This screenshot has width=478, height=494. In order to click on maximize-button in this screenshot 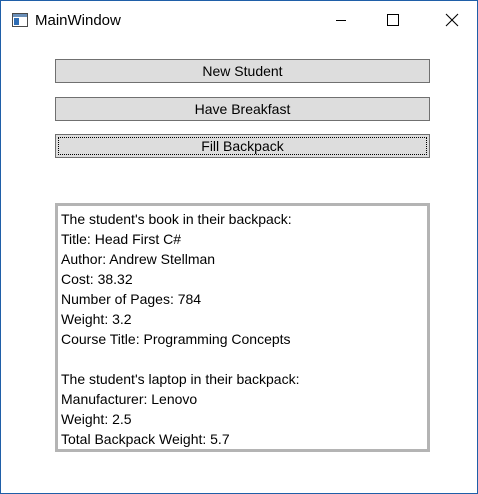, I will do `click(393, 20)`.